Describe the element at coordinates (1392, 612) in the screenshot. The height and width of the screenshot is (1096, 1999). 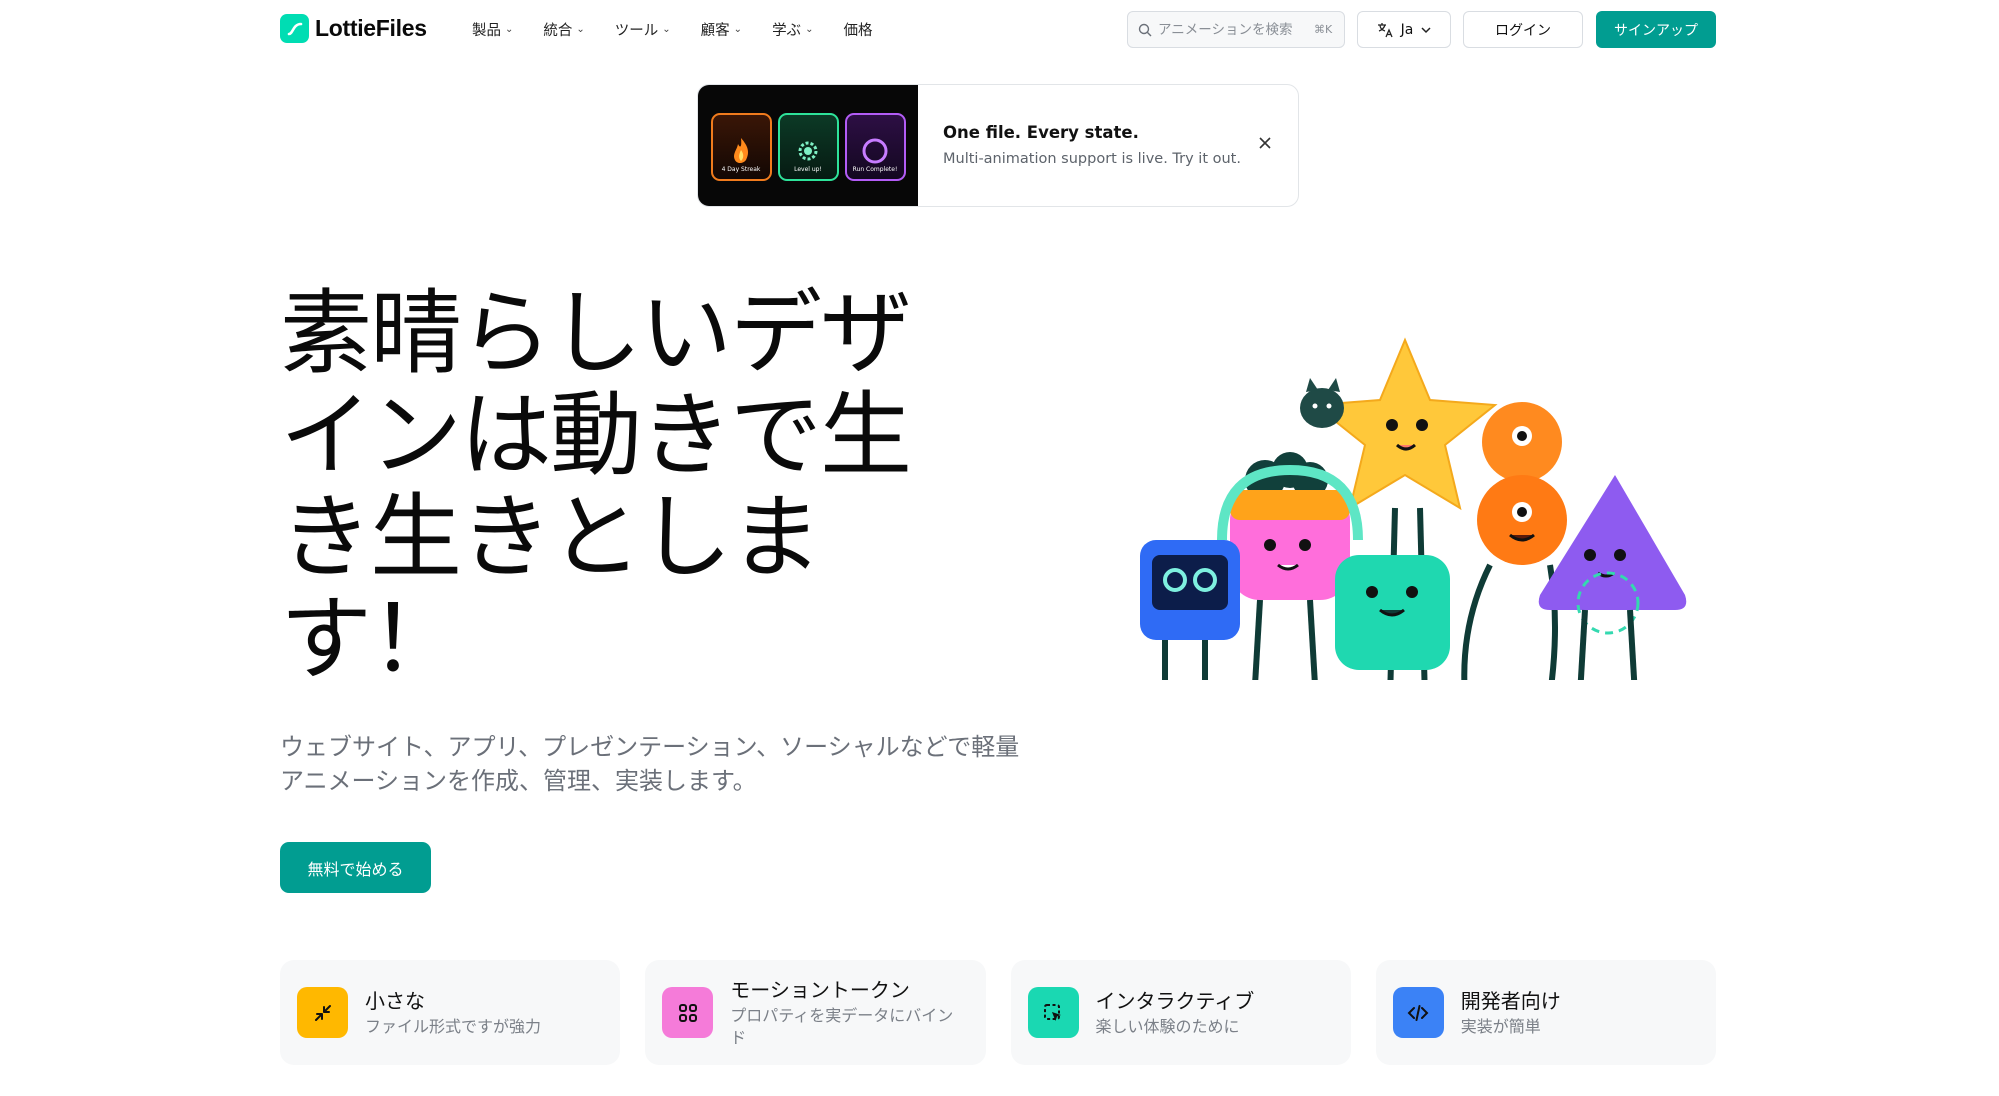
I see `green-square-character` at that location.